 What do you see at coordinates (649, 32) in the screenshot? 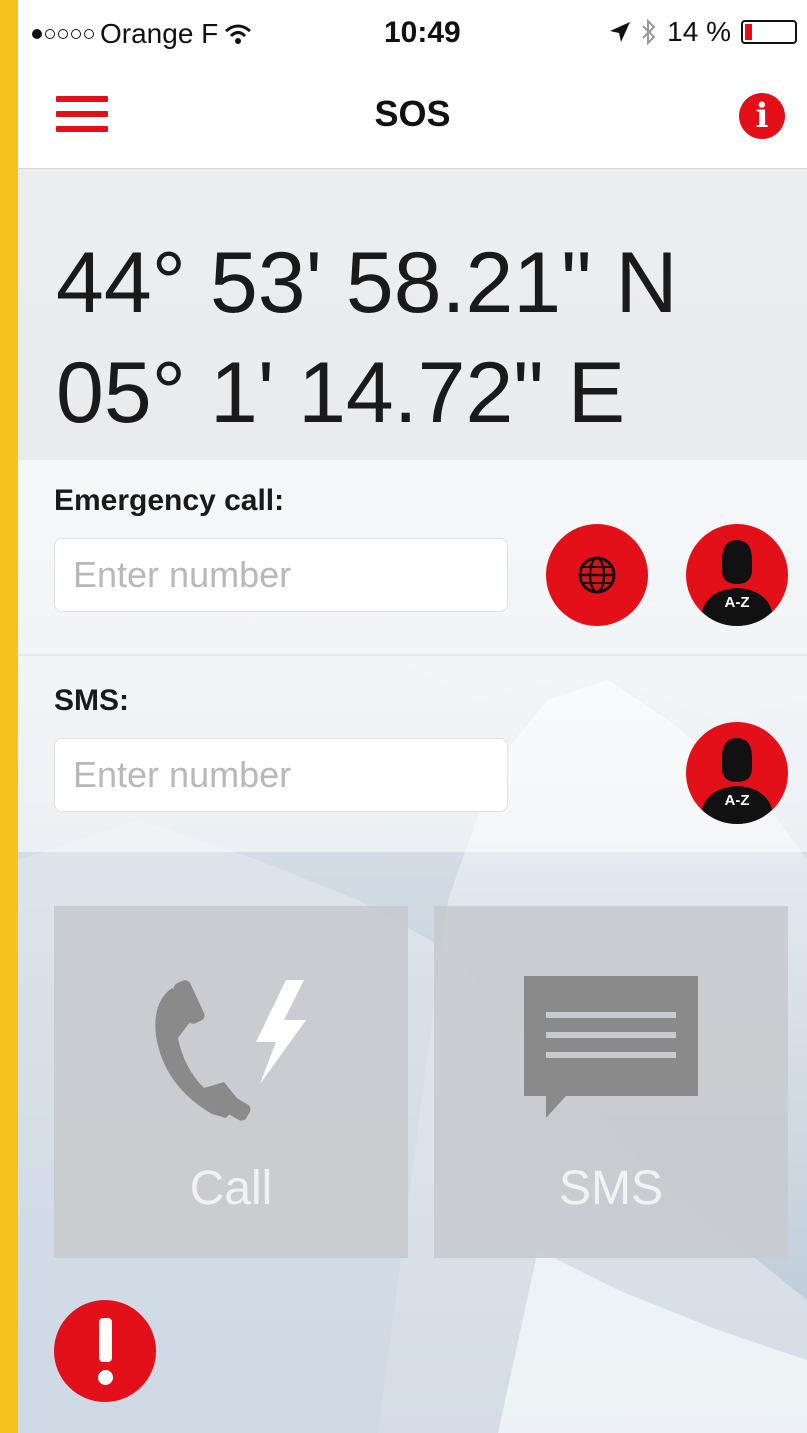
I see `bluetooth-icon` at bounding box center [649, 32].